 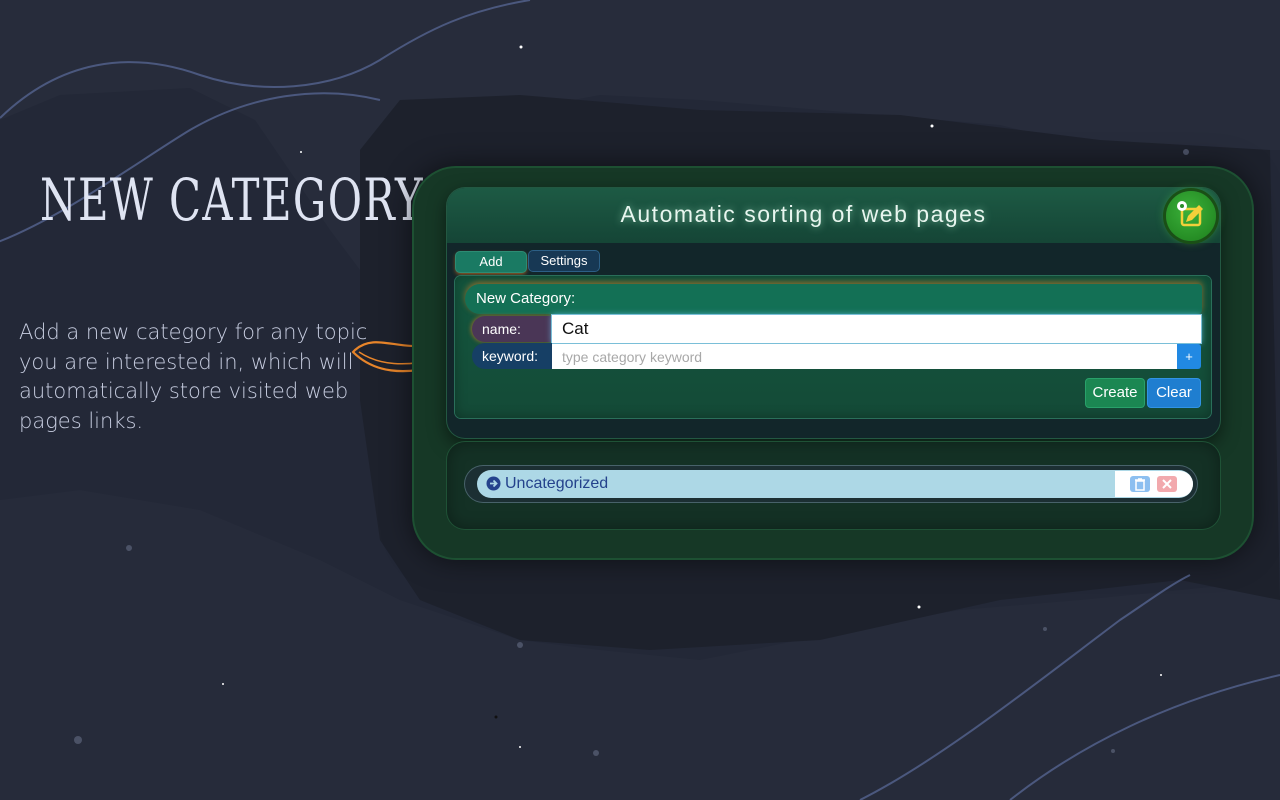 I want to click on app-title: Automatic sorting of web pages, so click(x=803, y=214).